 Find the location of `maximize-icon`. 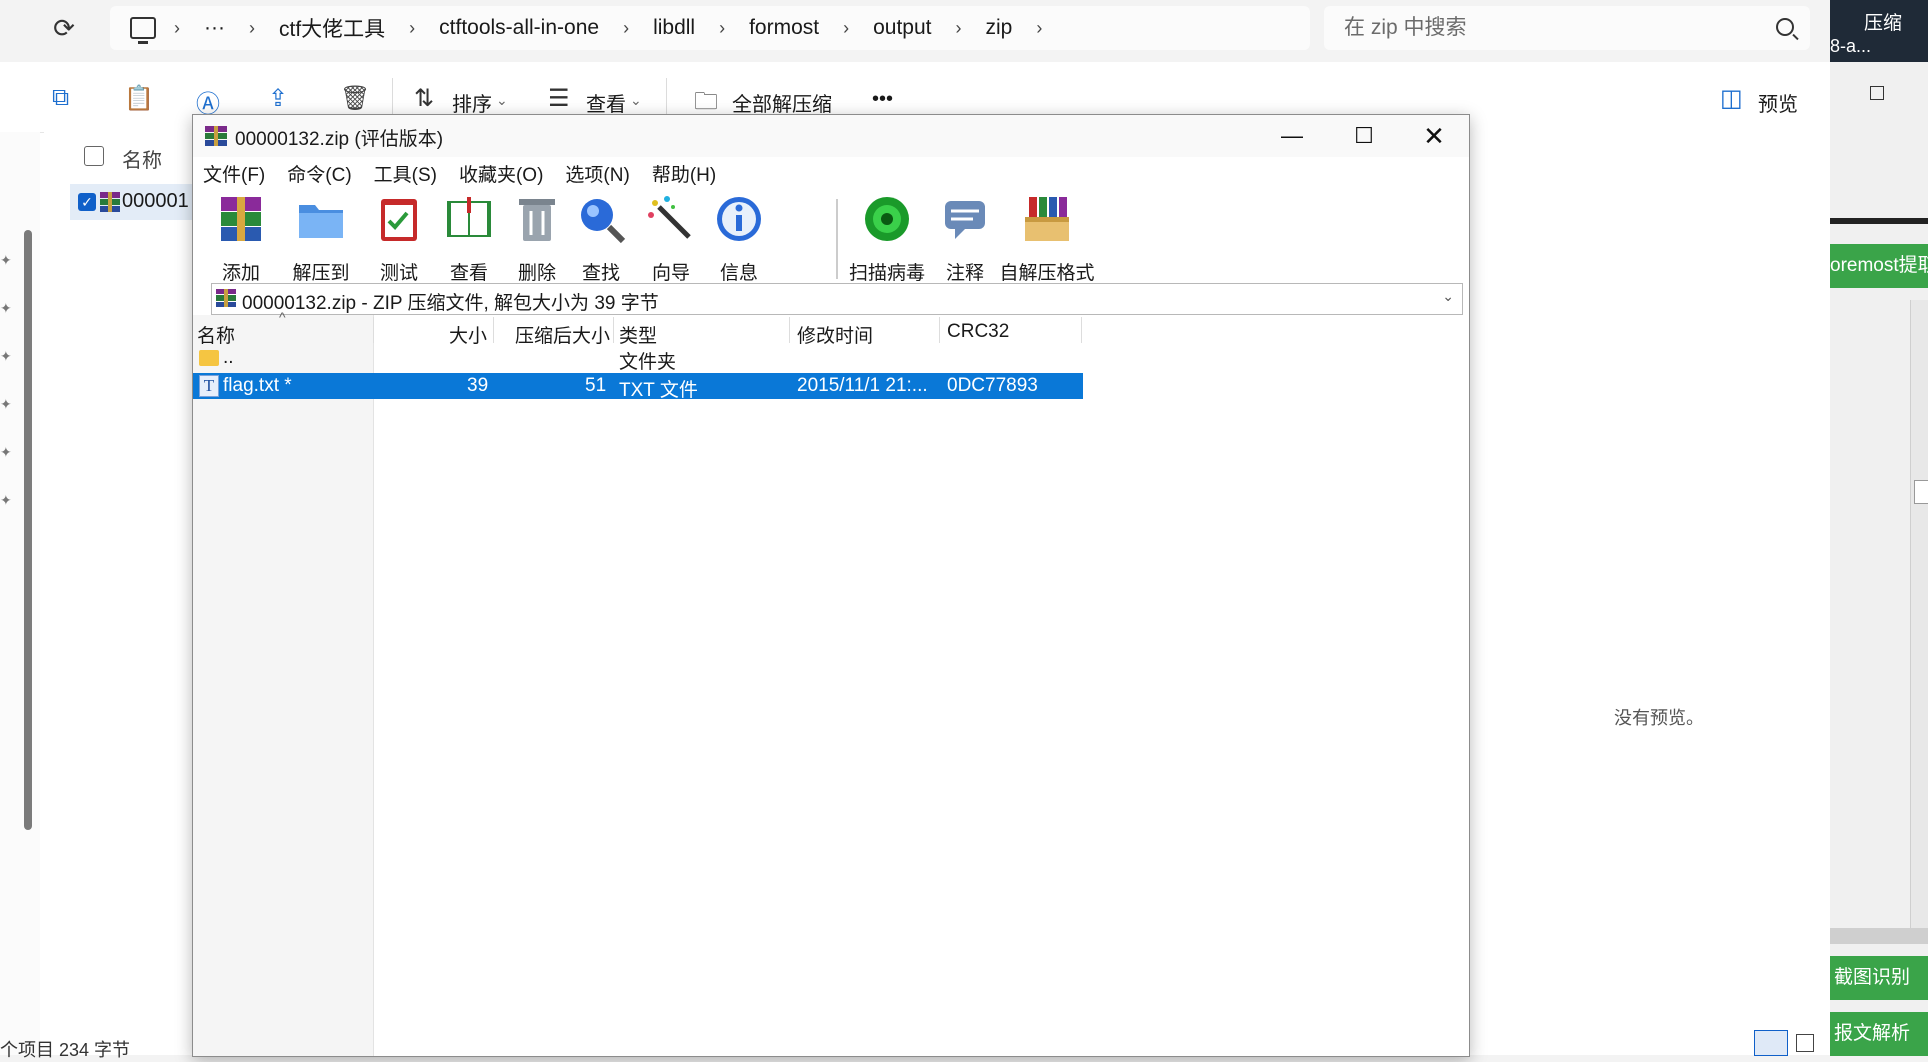

maximize-icon is located at coordinates (1877, 93).